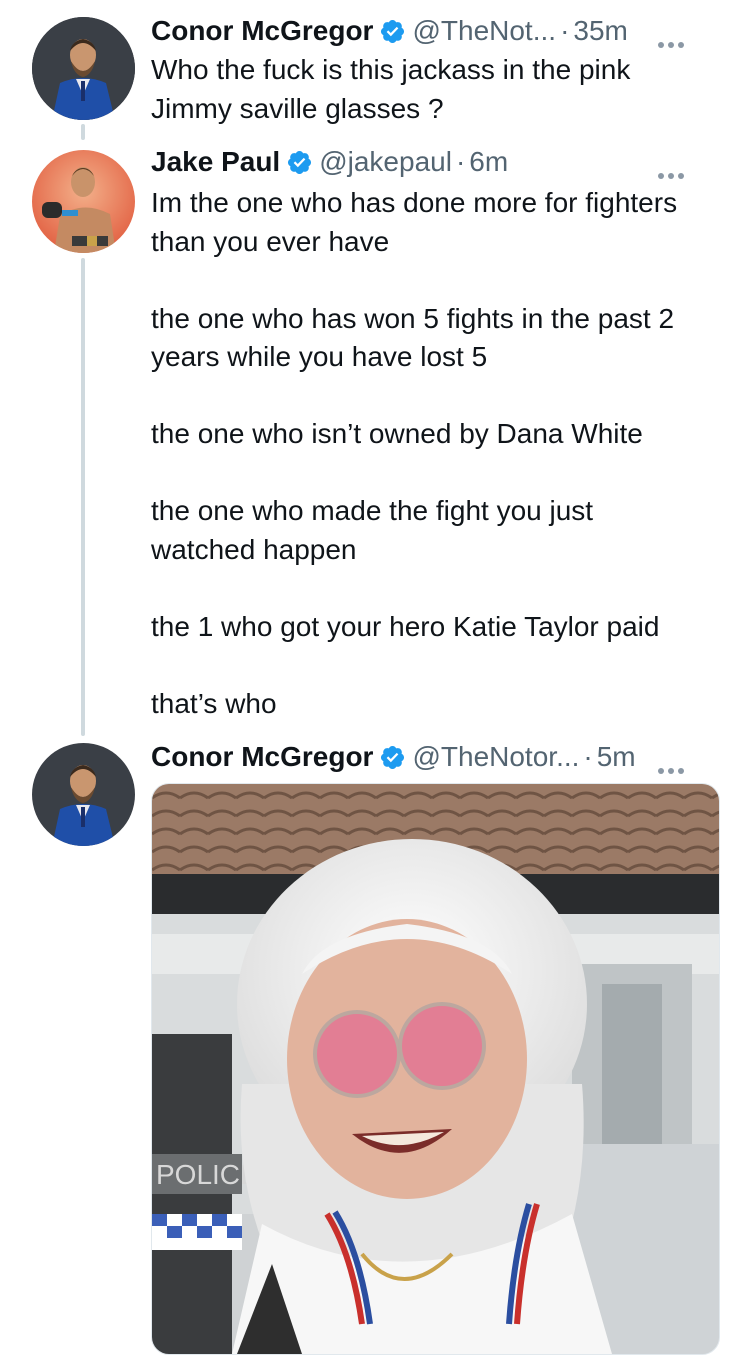  Describe the element at coordinates (488, 162) in the screenshot. I see `timestamp: 6m` at that location.